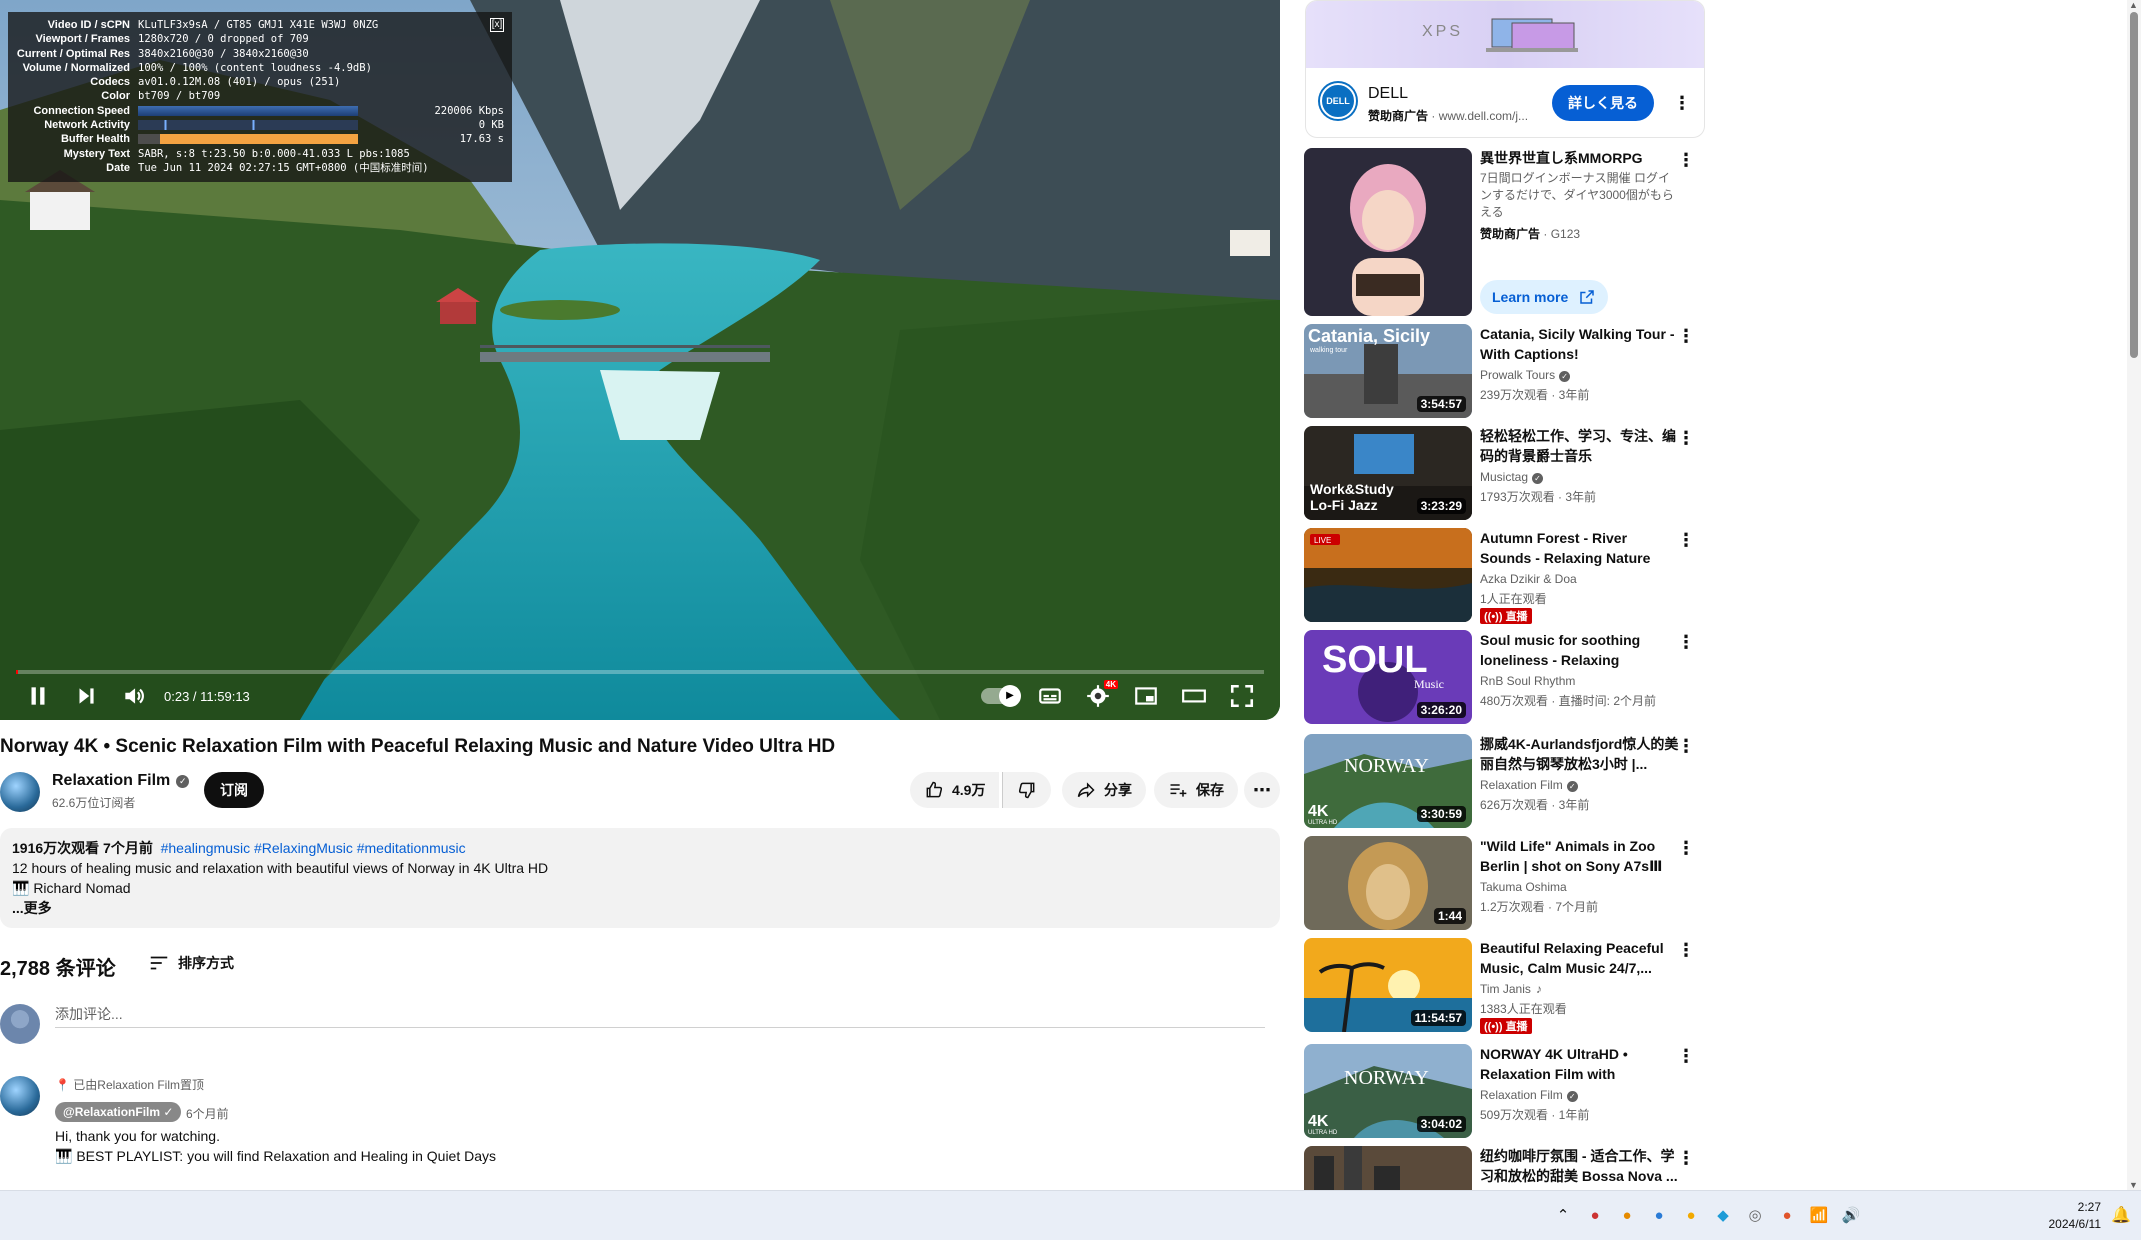 This screenshot has width=2141, height=1240. Describe the element at coordinates (2121, 1215) in the screenshot. I see `notification-bell-icon: 🔔` at that location.